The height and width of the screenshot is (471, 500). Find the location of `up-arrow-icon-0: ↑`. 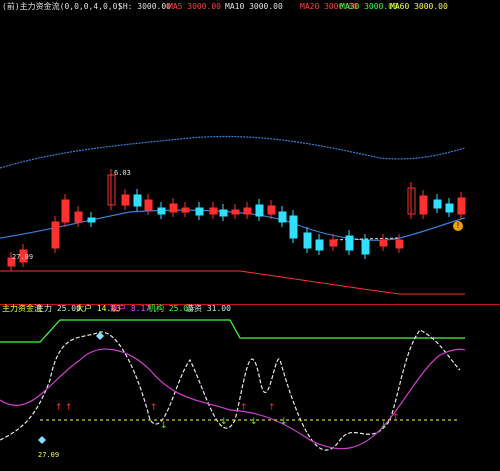

up-arrow-icon-0: ↑ is located at coordinates (59, 408).